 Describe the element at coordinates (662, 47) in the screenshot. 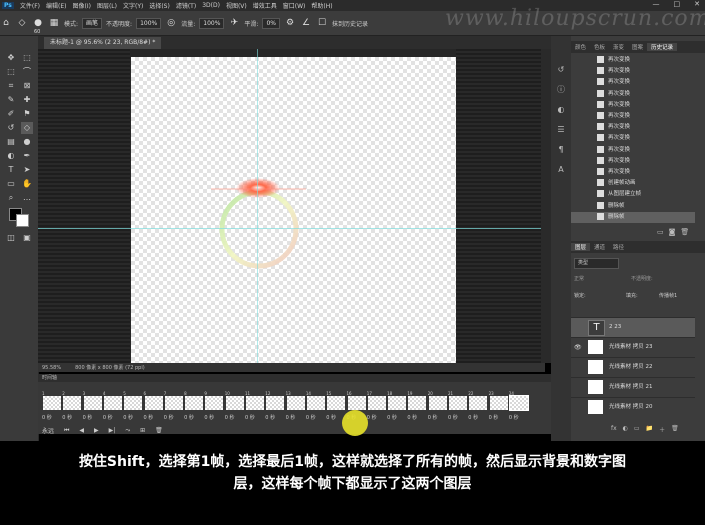

I see `tab-history: 历史记录` at that location.